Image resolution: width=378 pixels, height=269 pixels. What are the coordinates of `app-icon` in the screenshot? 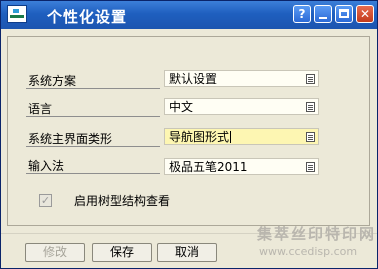 It's located at (17, 14).